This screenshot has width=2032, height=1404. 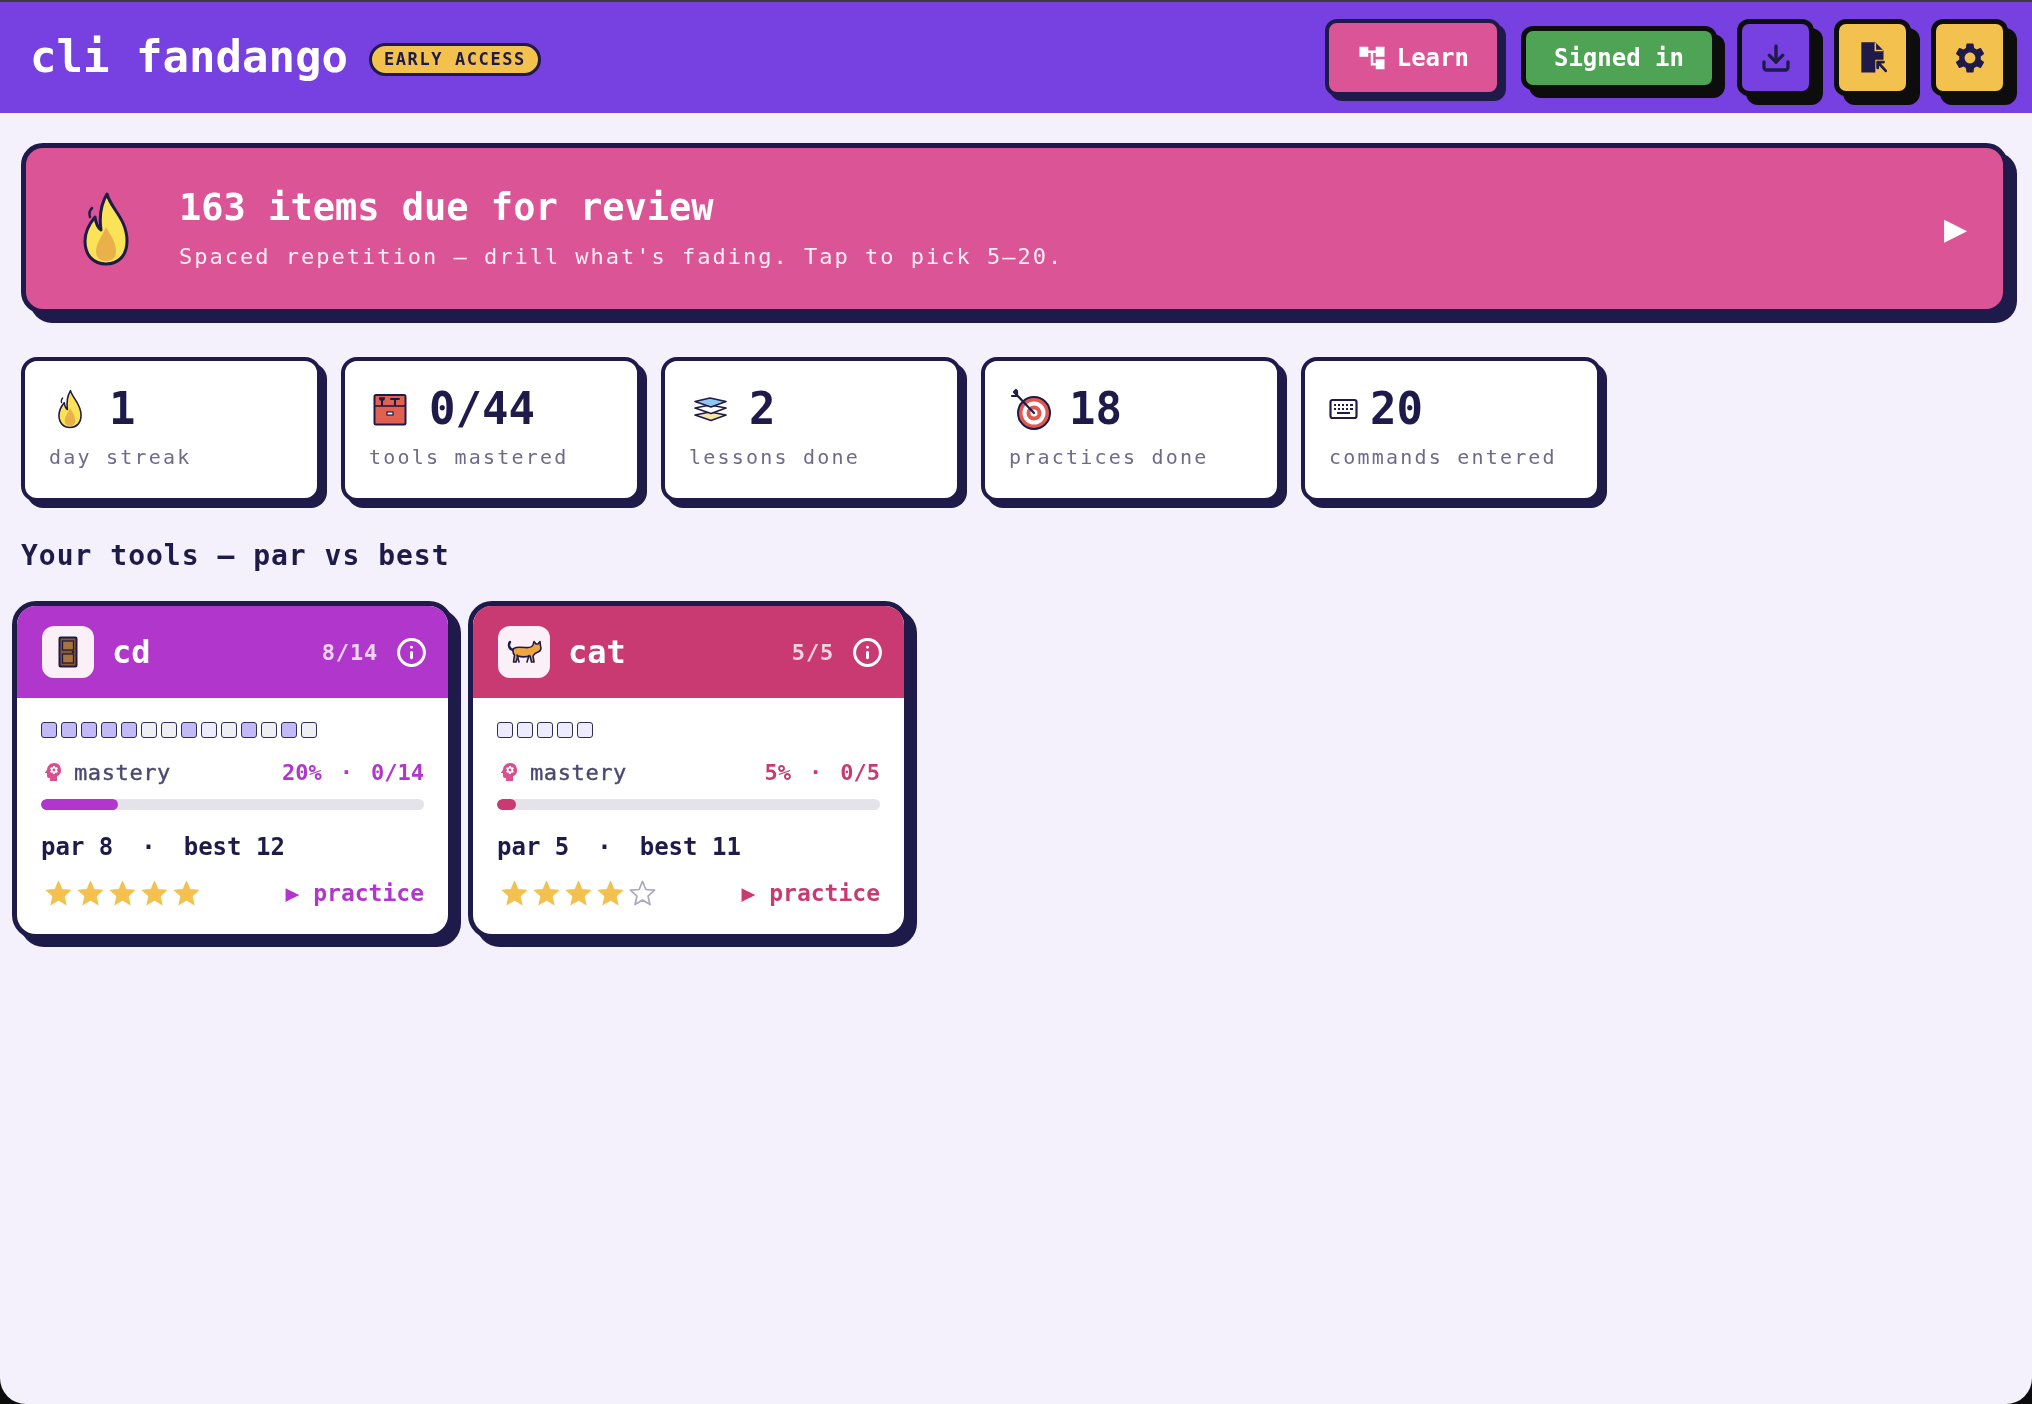 What do you see at coordinates (762, 409) in the screenshot?
I see `stat-value: 2` at bounding box center [762, 409].